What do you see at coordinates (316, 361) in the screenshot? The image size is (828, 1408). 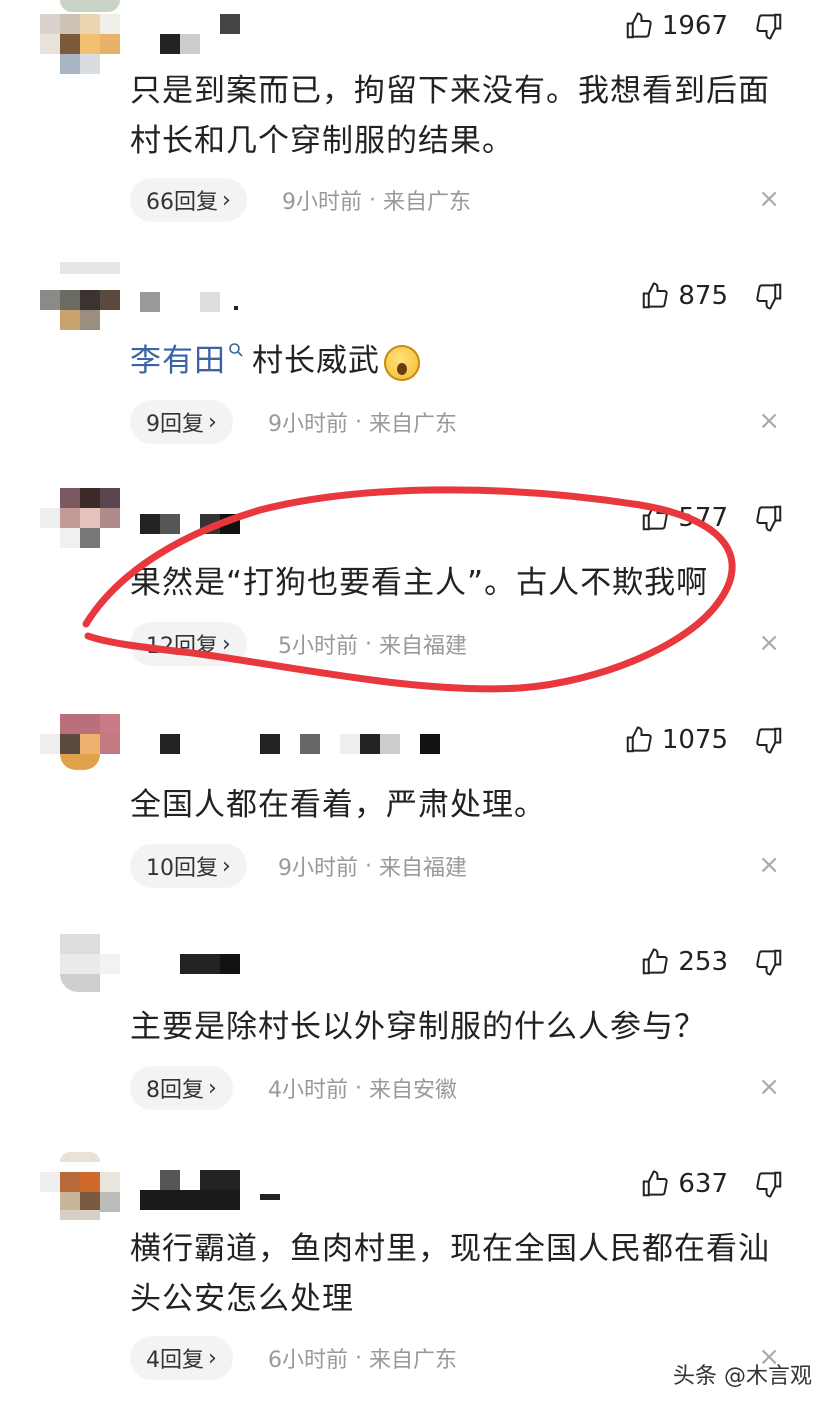 I see `comment-body: 村长威武` at bounding box center [316, 361].